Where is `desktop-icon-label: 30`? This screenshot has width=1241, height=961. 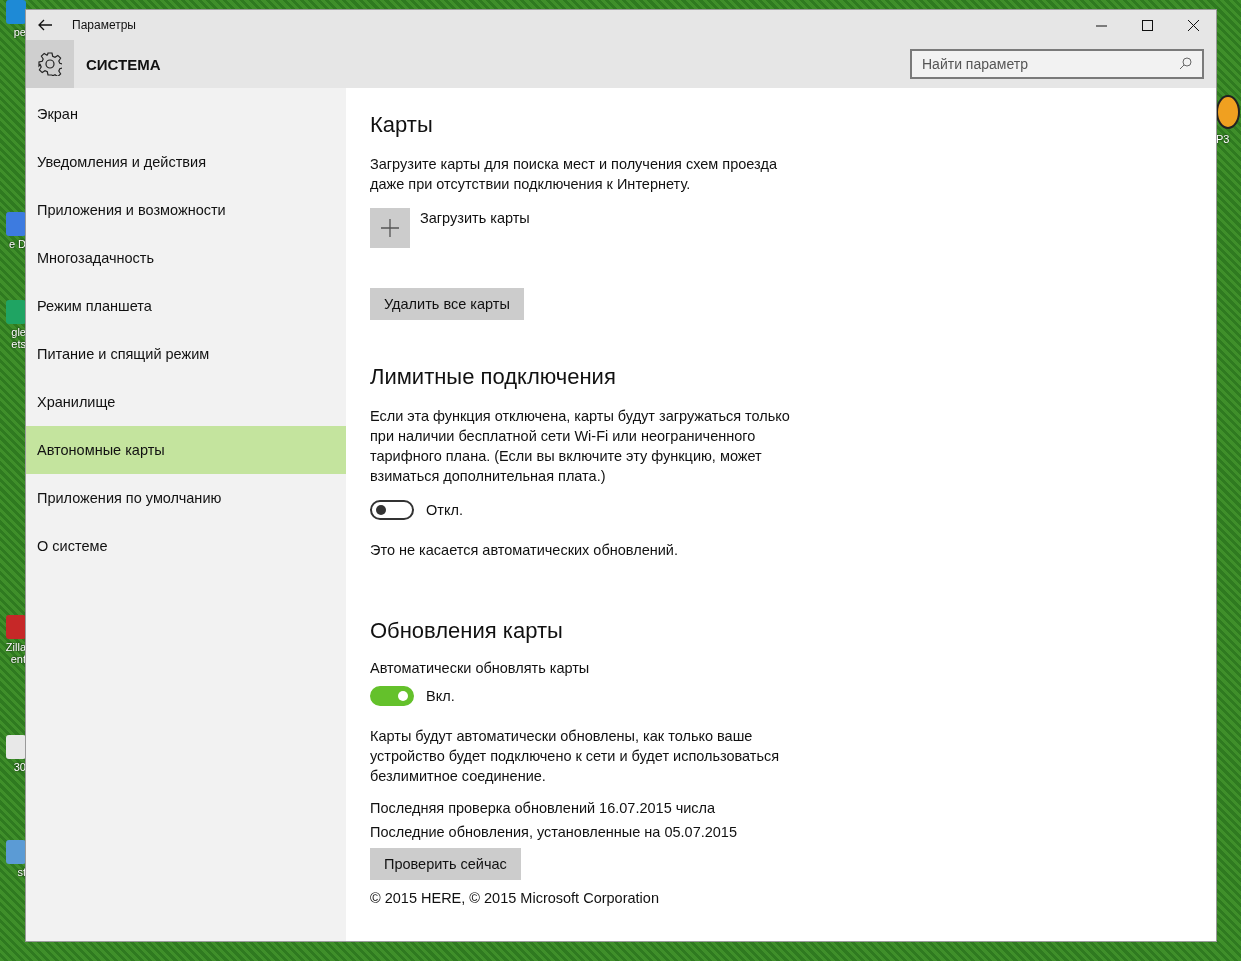
desktop-icon-label: 30 is located at coordinates (19, 767).